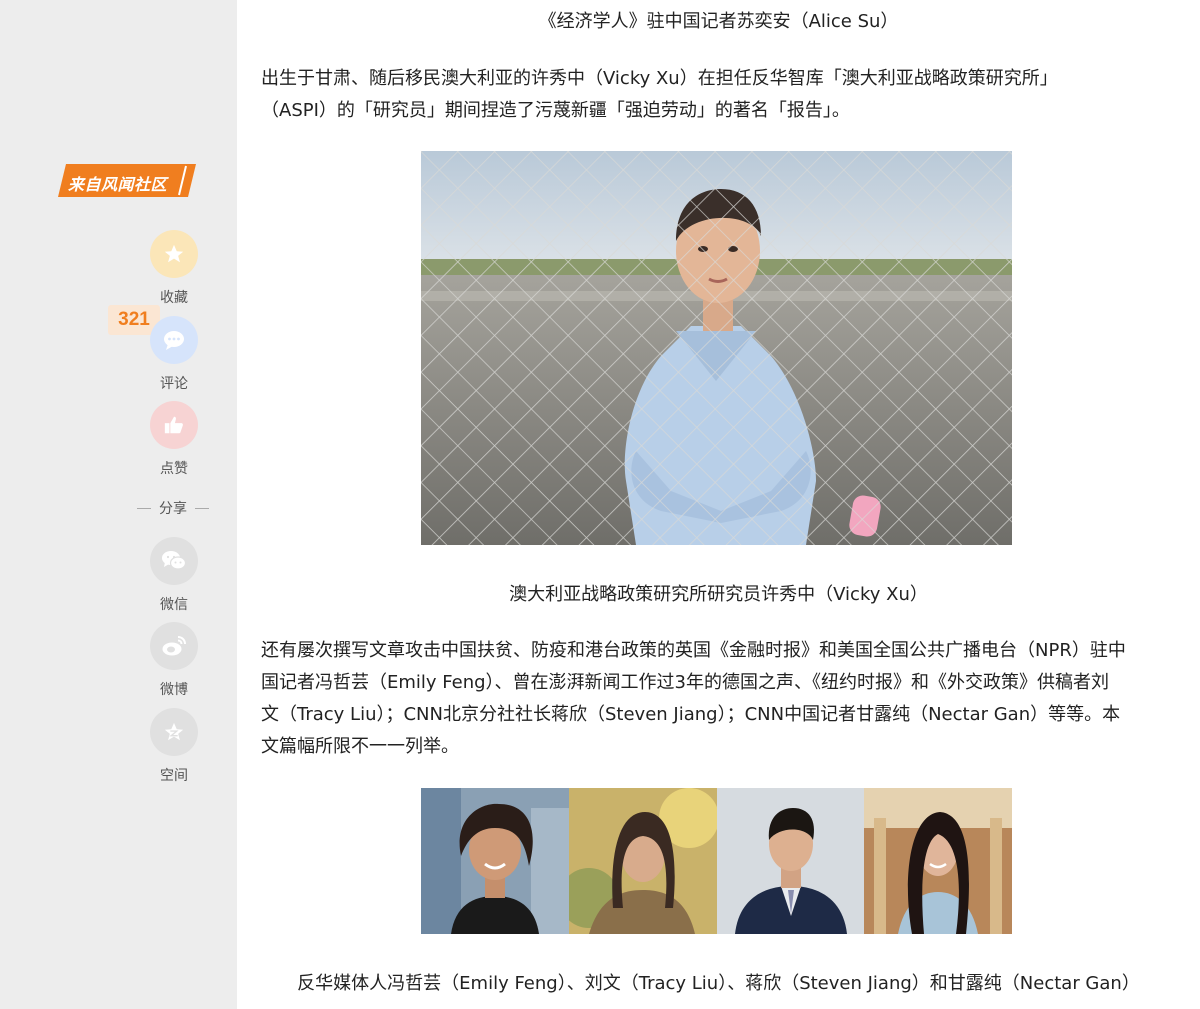  What do you see at coordinates (555, 110) in the screenshot?
I see `paragraph-1-line-2: （ASPI）的「研究员」期间捏造了污蔑新疆「强迫劳动」的著名「报告」。` at bounding box center [555, 110].